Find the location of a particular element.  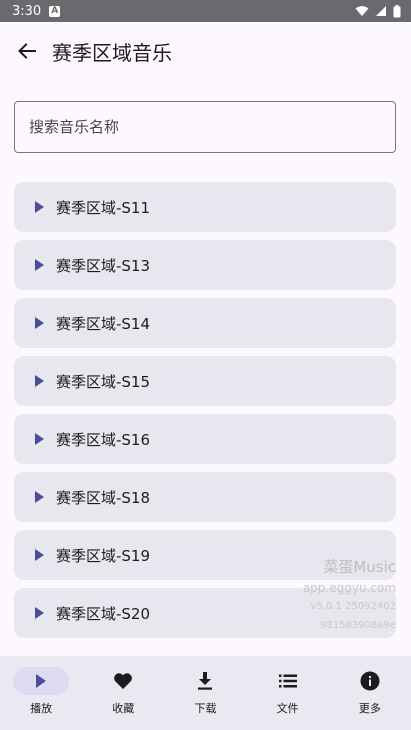

list-item-label: 赛季区域-S16 is located at coordinates (103, 439).